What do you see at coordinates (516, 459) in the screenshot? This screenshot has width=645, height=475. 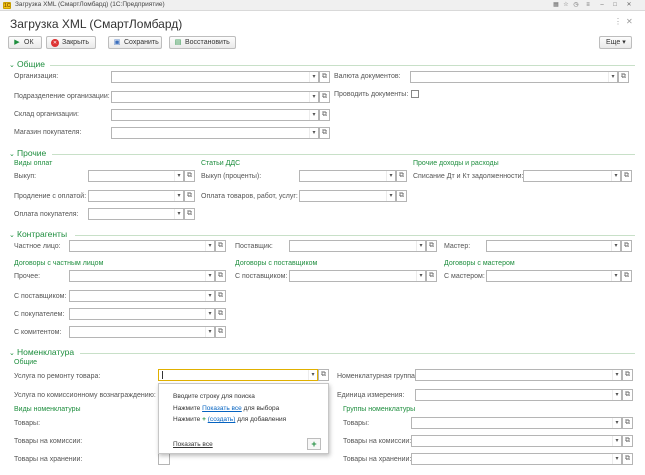 I see `goods-storage2-field: ▾` at bounding box center [516, 459].